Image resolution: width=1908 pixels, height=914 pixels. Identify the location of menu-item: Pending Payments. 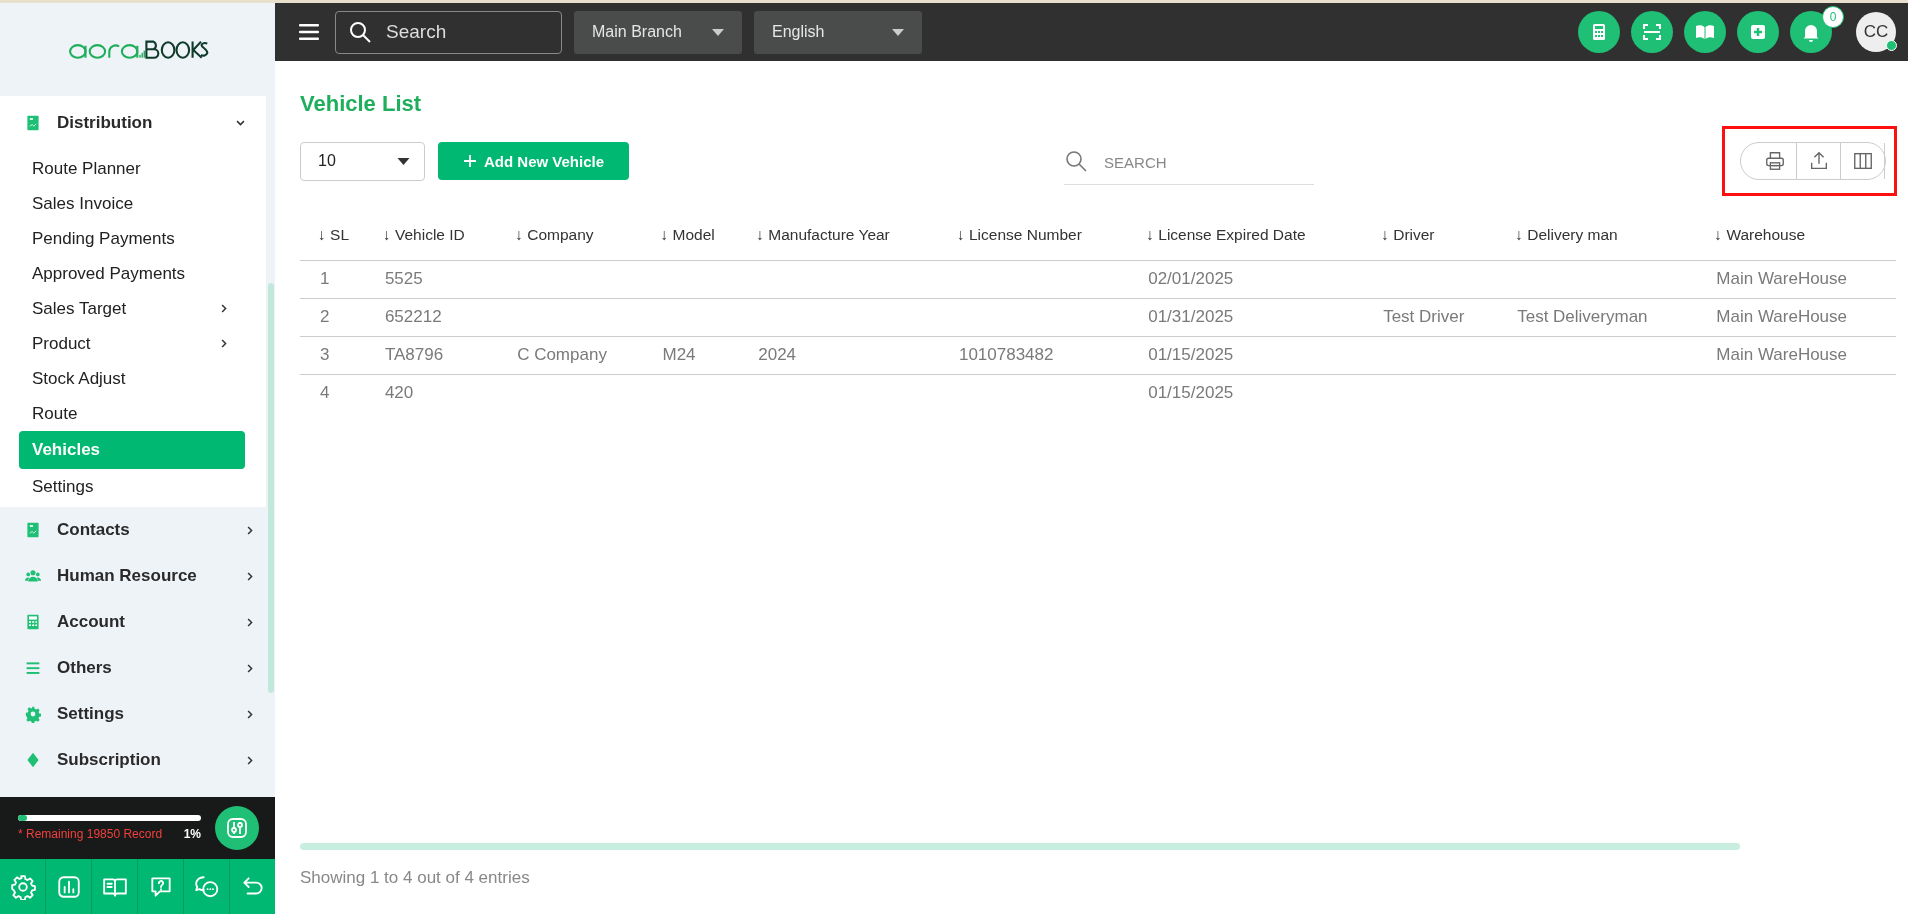
(132, 238).